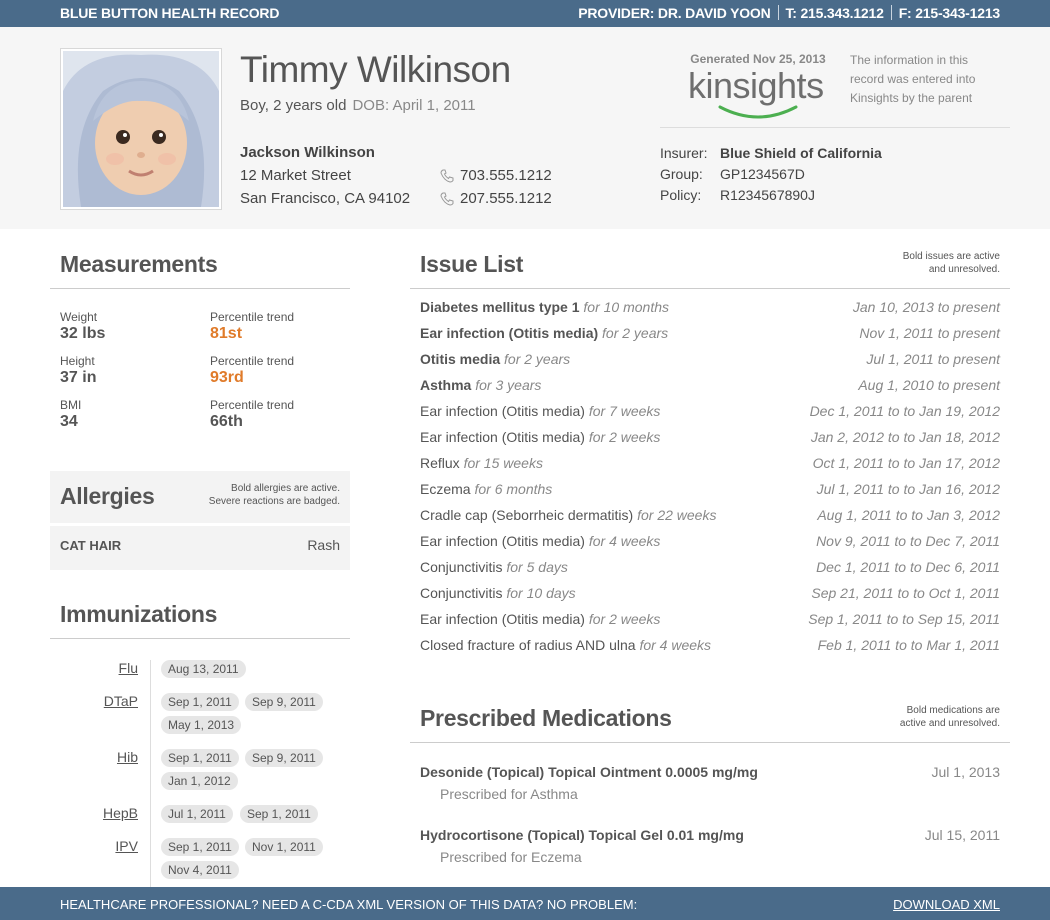 The height and width of the screenshot is (920, 1050). I want to click on immunization-hepb-link: HepB, so click(120, 813).